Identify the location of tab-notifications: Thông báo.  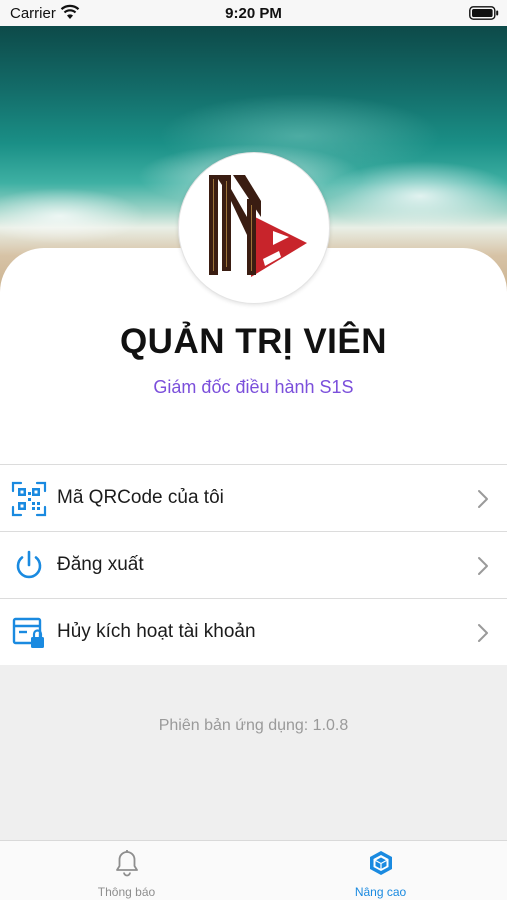
(126, 870).